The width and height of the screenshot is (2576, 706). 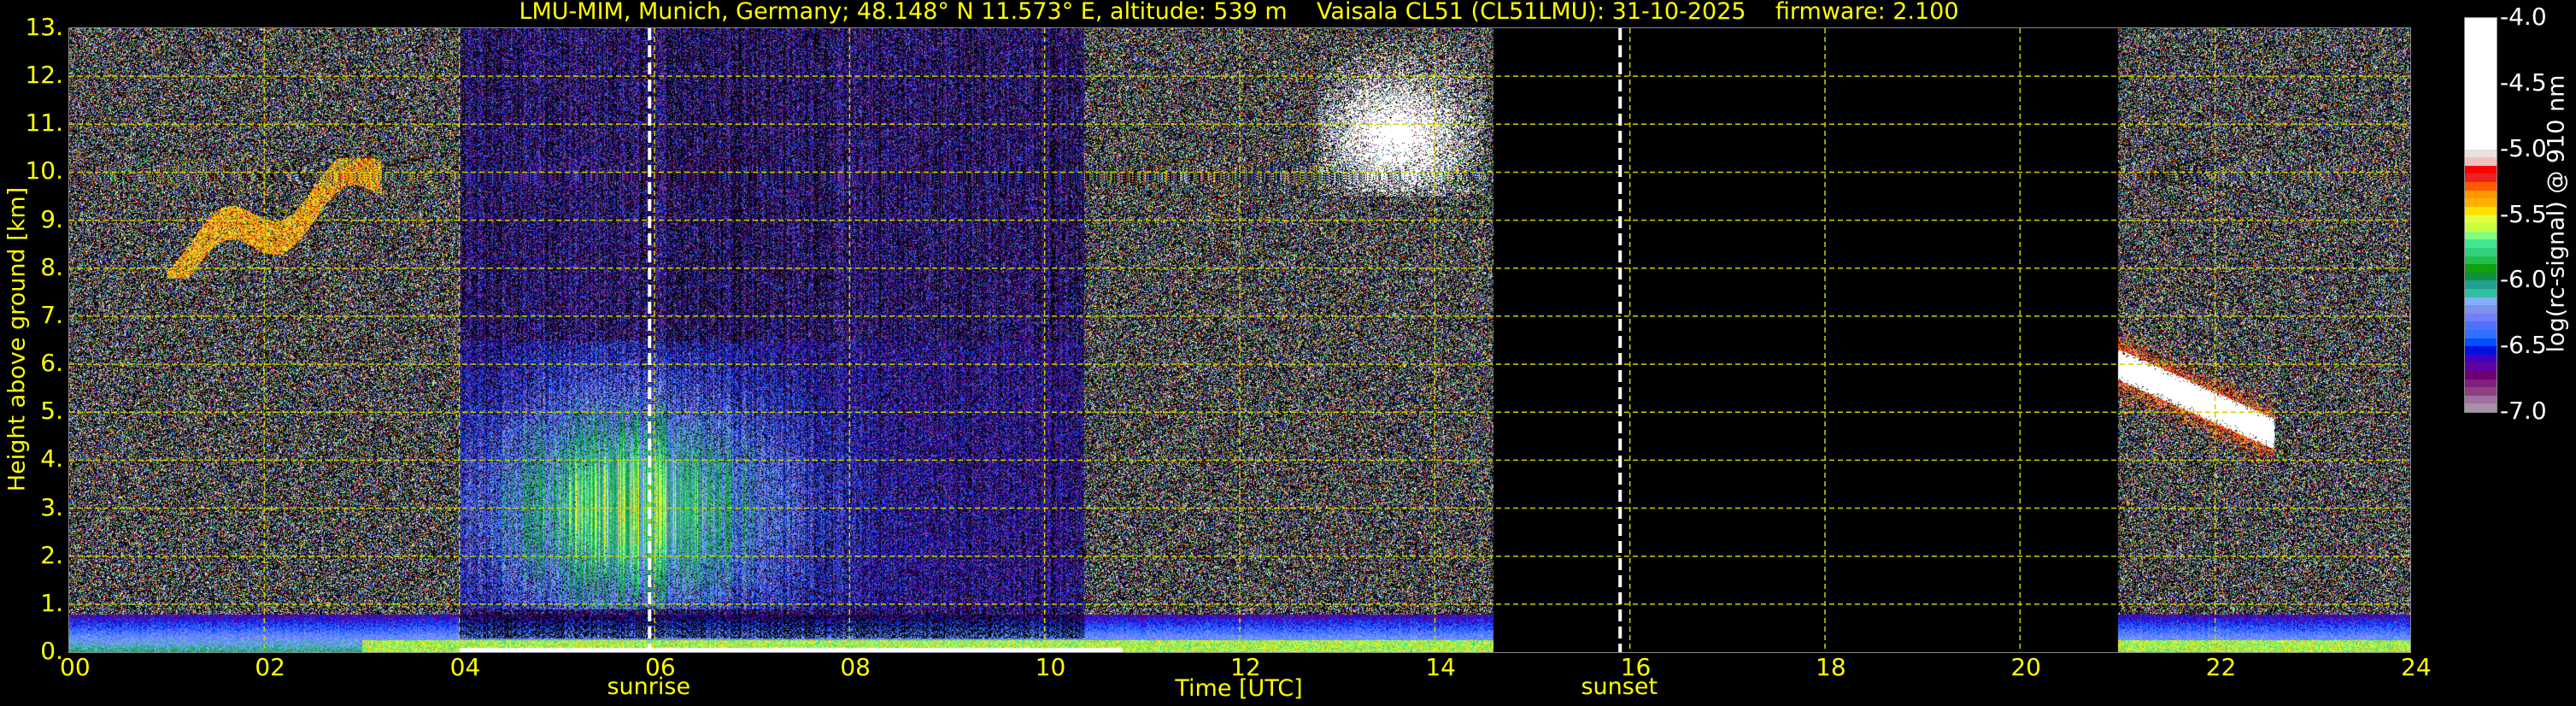 What do you see at coordinates (51, 506) in the screenshot?
I see `y-tick-label: 3.` at bounding box center [51, 506].